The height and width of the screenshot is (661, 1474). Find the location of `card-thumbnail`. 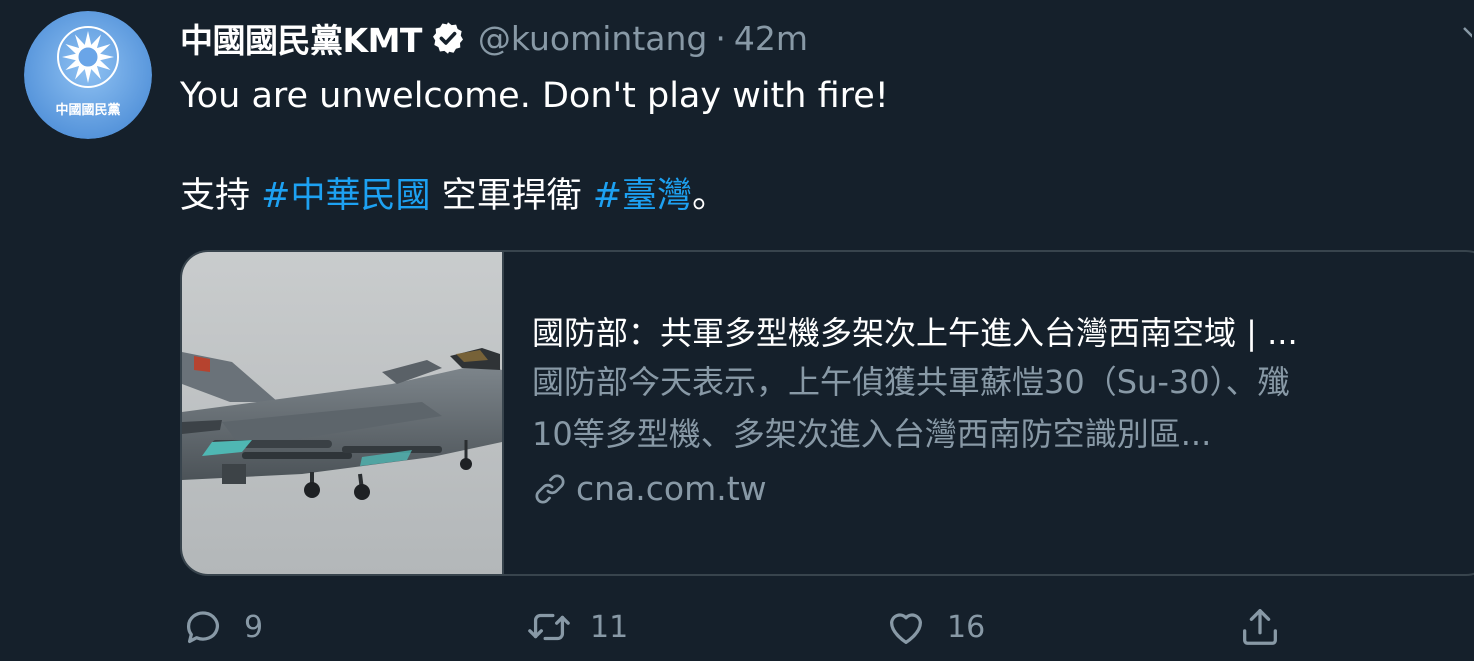

card-thumbnail is located at coordinates (343, 413).